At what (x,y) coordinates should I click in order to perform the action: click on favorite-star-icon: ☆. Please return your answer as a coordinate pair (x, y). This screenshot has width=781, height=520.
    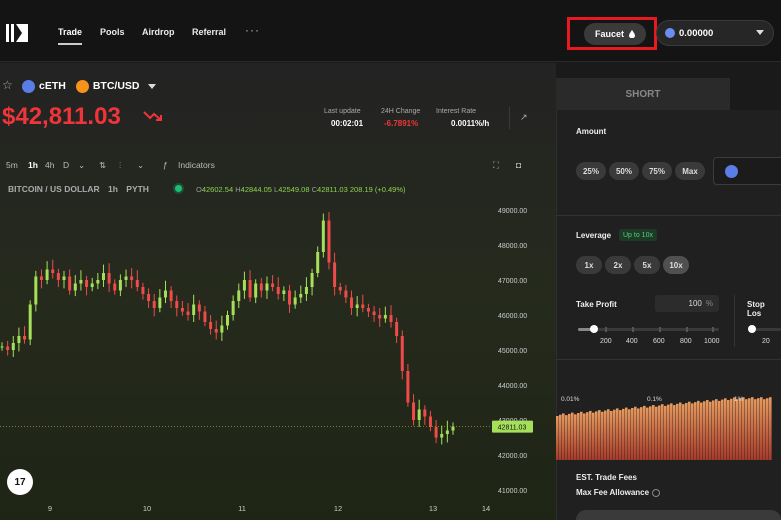
    Looking at the image, I should click on (7, 85).